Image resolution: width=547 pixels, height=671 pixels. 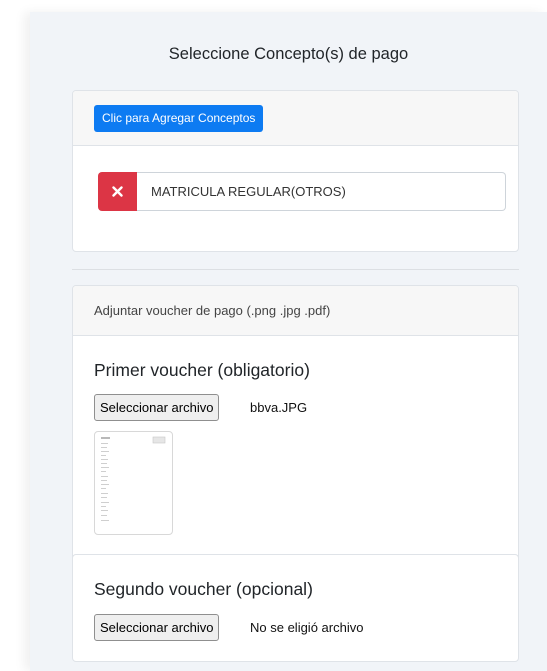 What do you see at coordinates (295, 269) in the screenshot?
I see `divider` at bounding box center [295, 269].